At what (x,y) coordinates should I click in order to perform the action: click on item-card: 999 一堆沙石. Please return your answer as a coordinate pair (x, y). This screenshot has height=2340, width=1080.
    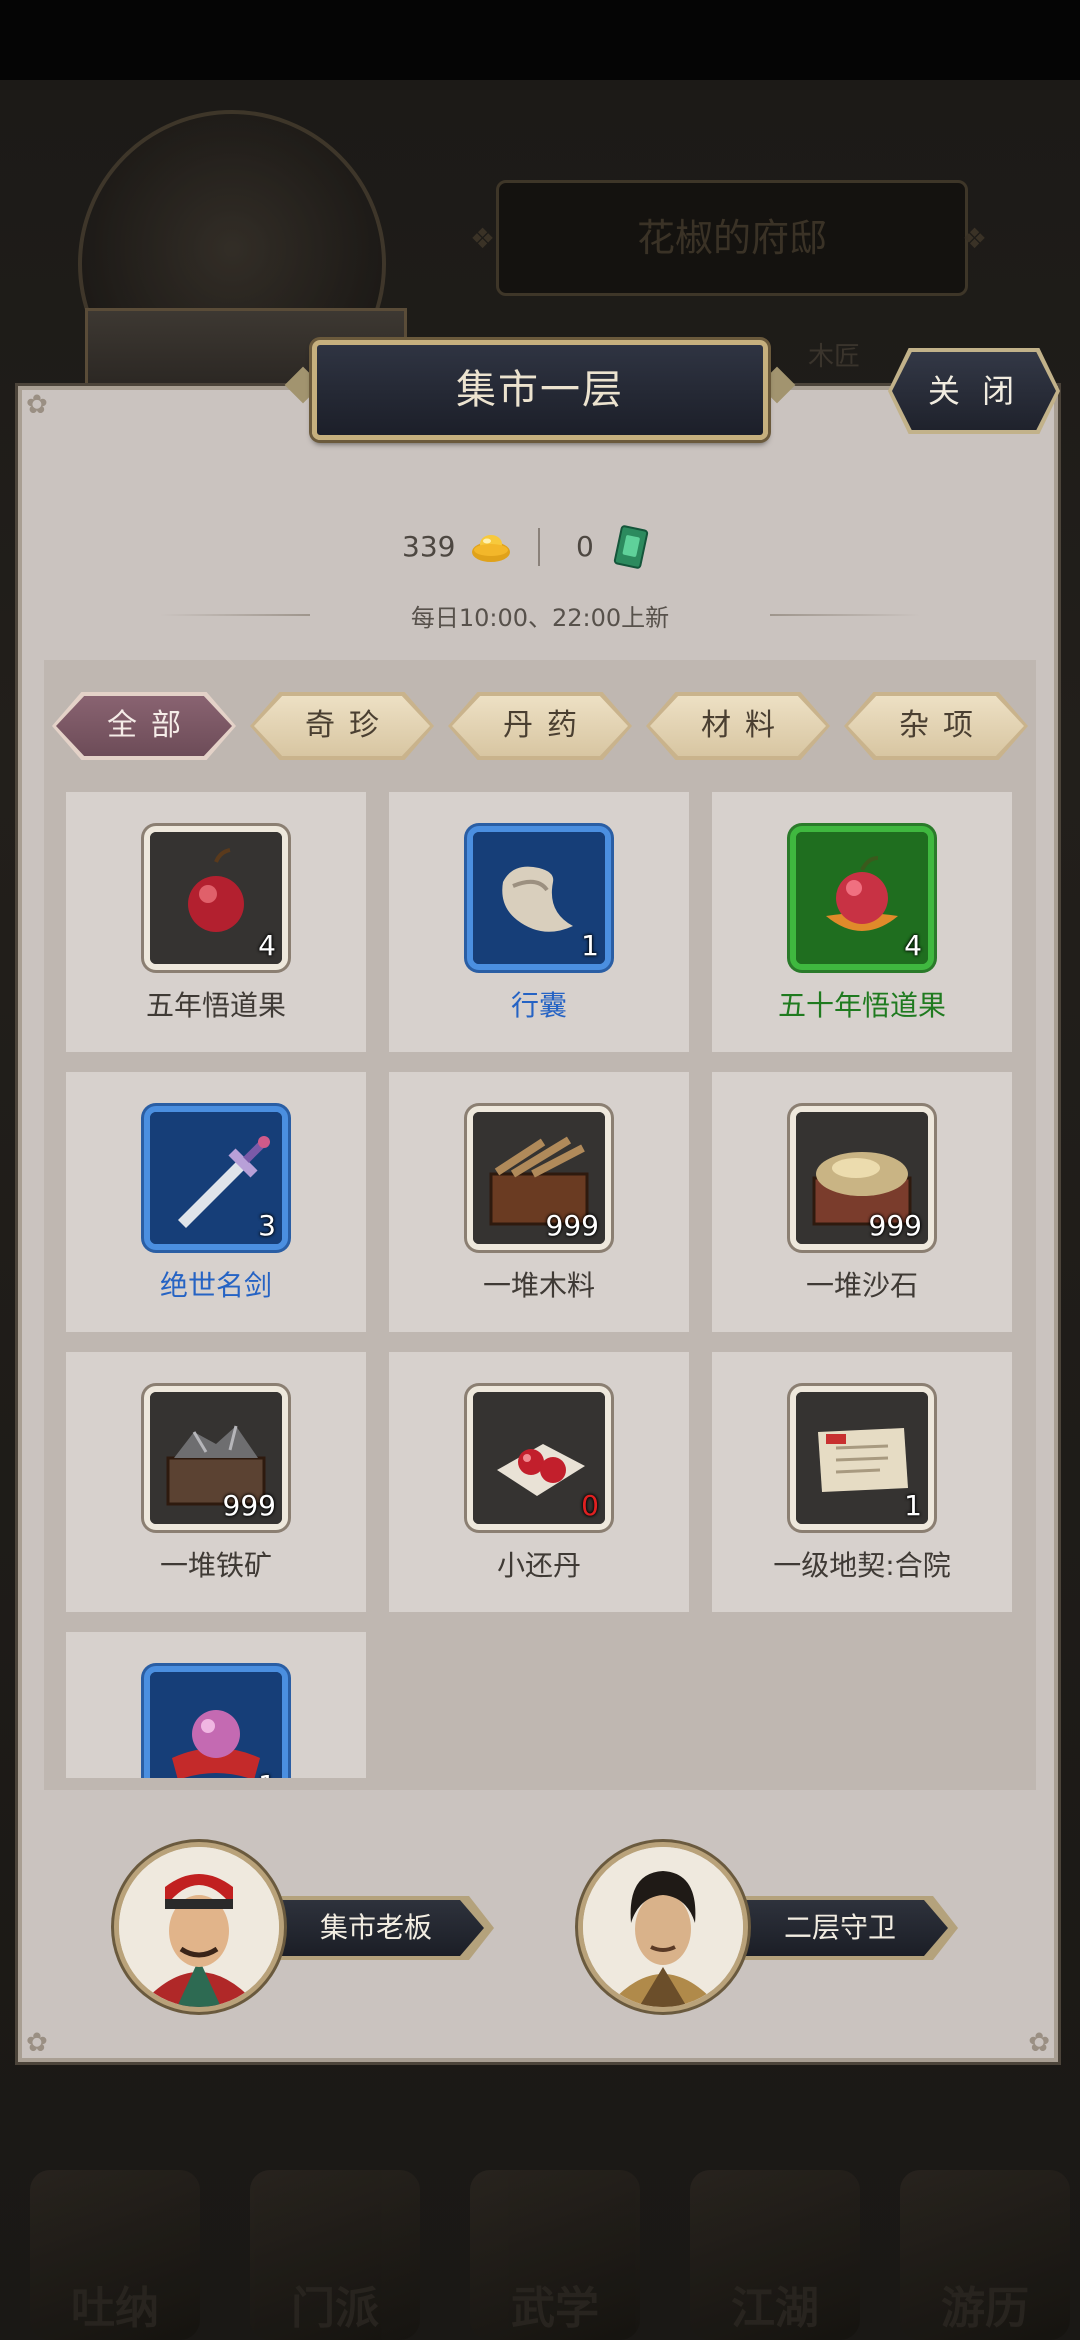
    Looking at the image, I should click on (862, 1202).